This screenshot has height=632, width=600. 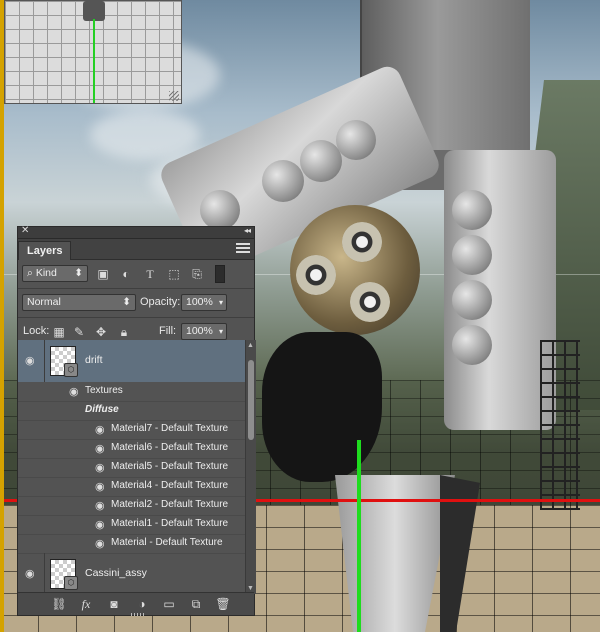 What do you see at coordinates (101, 332) in the screenshot?
I see `lock-position-icon: ✥` at bounding box center [101, 332].